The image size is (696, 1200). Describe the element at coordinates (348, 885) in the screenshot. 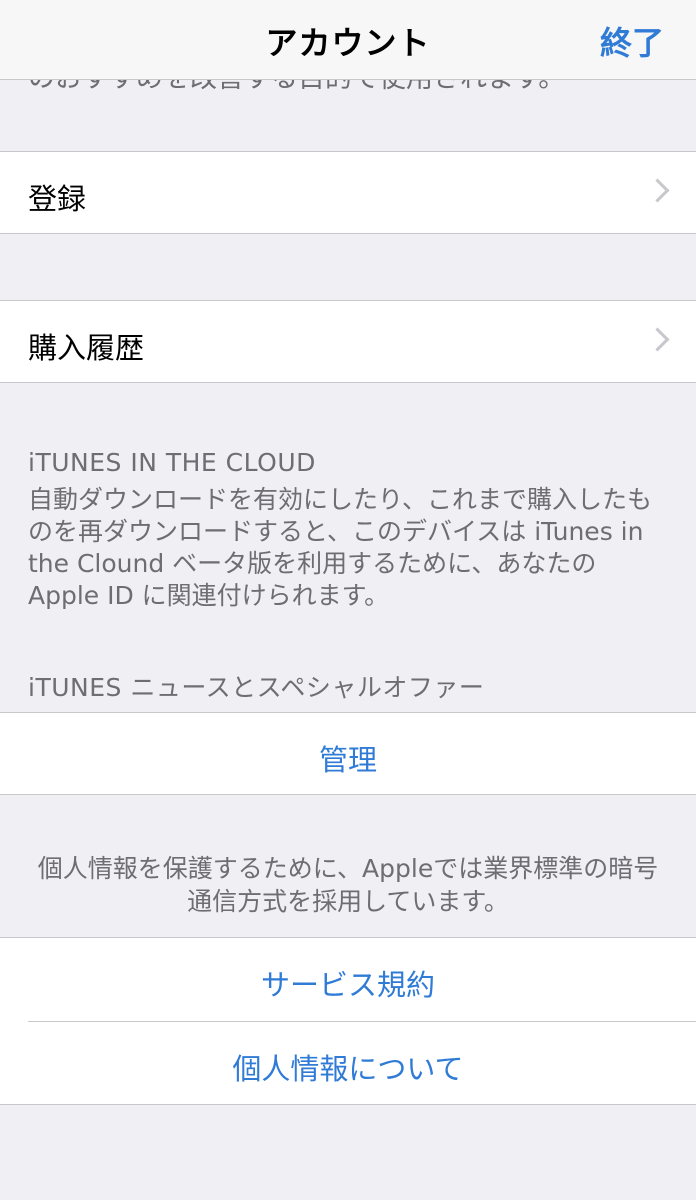

I see `privacy-note: 個人情報を保護するために、Appleでは業界標準の暗号通信方式を採用しています。` at that location.